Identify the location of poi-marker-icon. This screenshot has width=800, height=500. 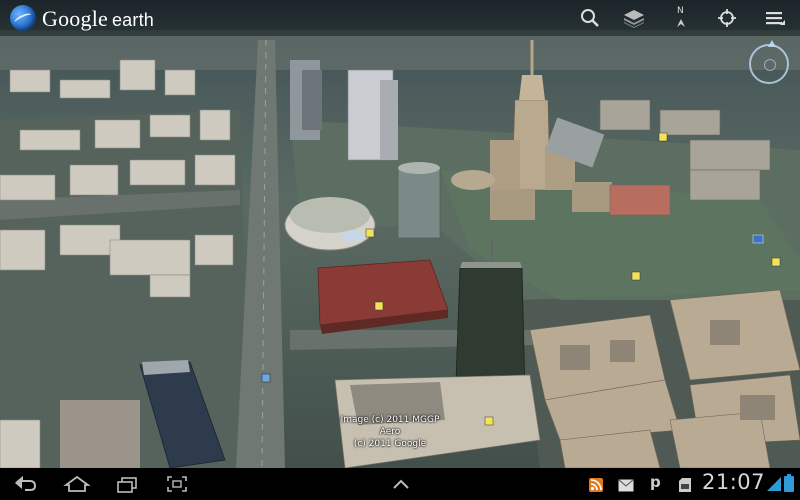
(370, 233).